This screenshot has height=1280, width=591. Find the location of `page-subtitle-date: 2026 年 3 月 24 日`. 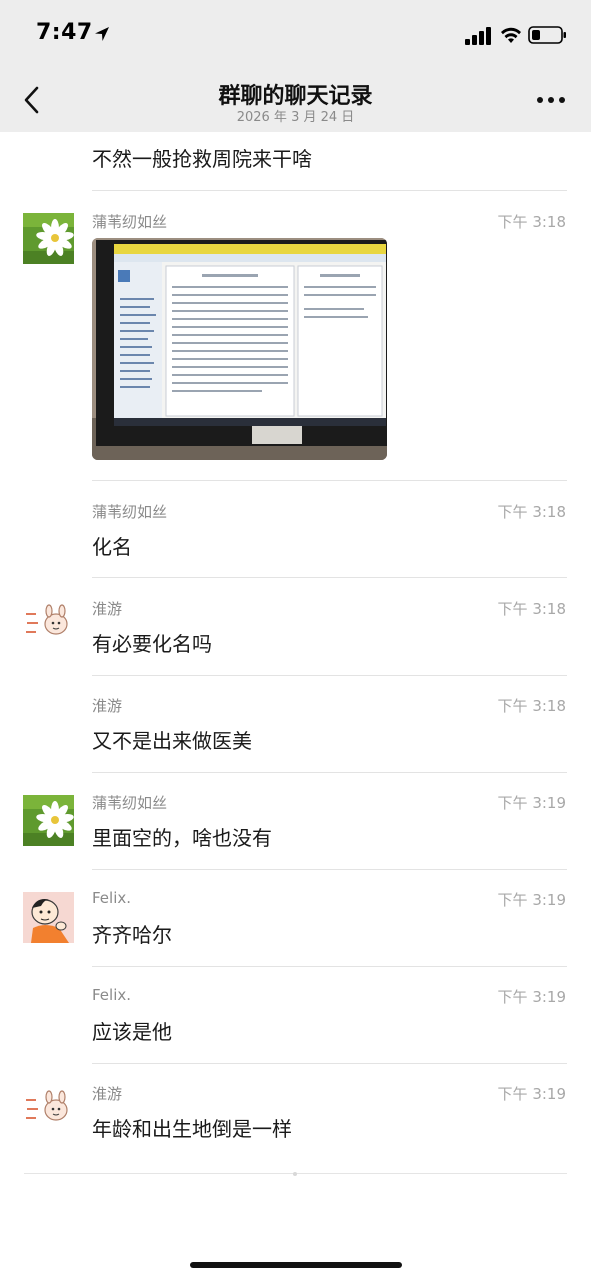

page-subtitle-date: 2026 年 3 月 24 日 is located at coordinates (295, 117).